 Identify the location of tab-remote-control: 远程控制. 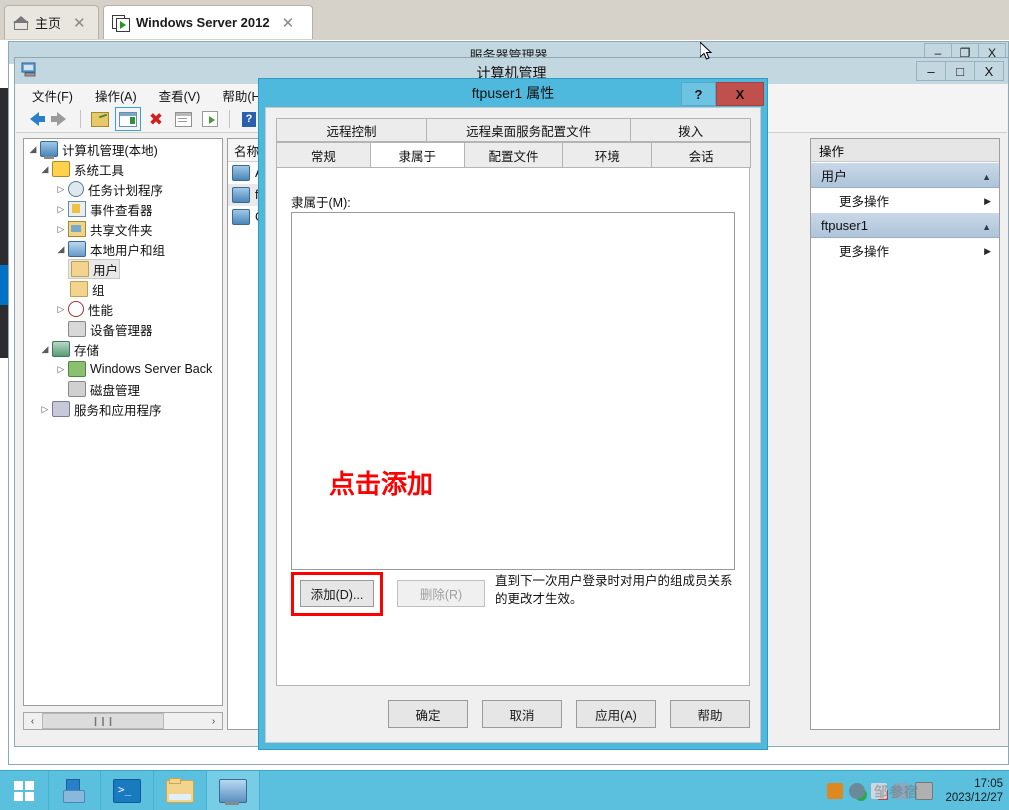
(351, 130).